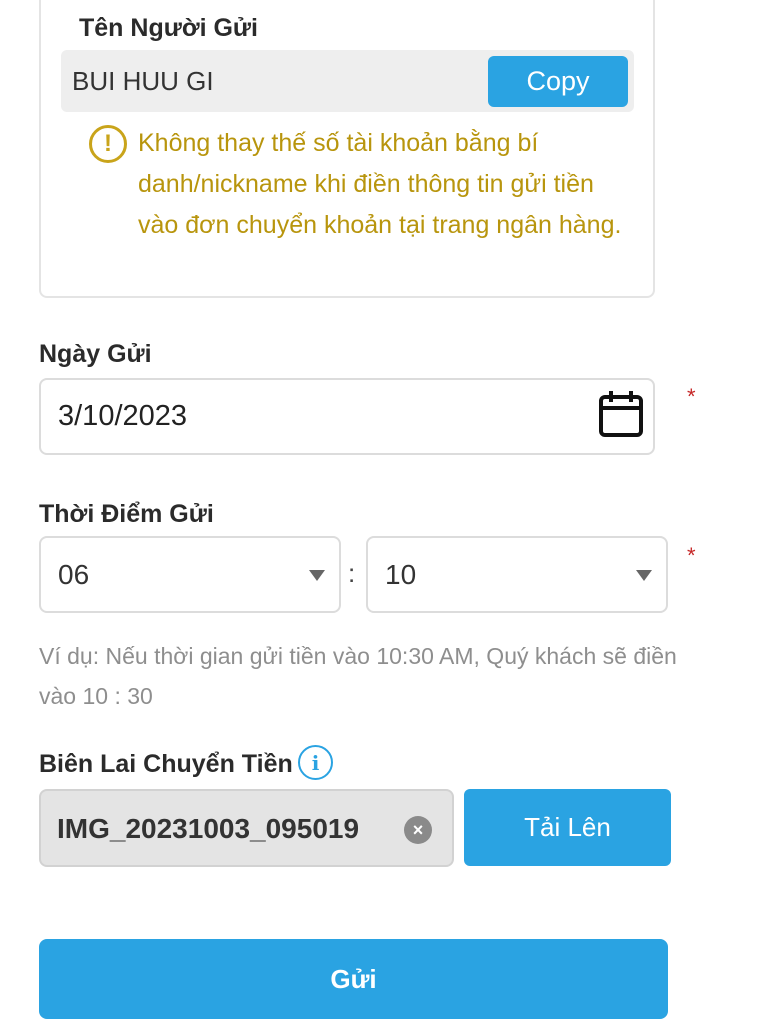  What do you see at coordinates (517, 574) in the screenshot?
I see `minute-select: 10` at bounding box center [517, 574].